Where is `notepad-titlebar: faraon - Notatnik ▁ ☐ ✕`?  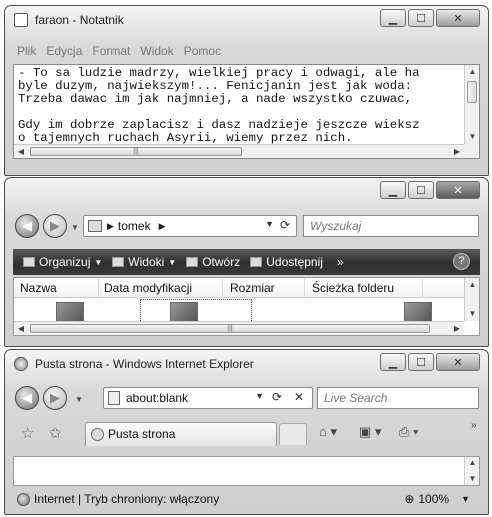 notepad-titlebar: faraon - Notatnik ▁ ☐ ✕ is located at coordinates (246, 20).